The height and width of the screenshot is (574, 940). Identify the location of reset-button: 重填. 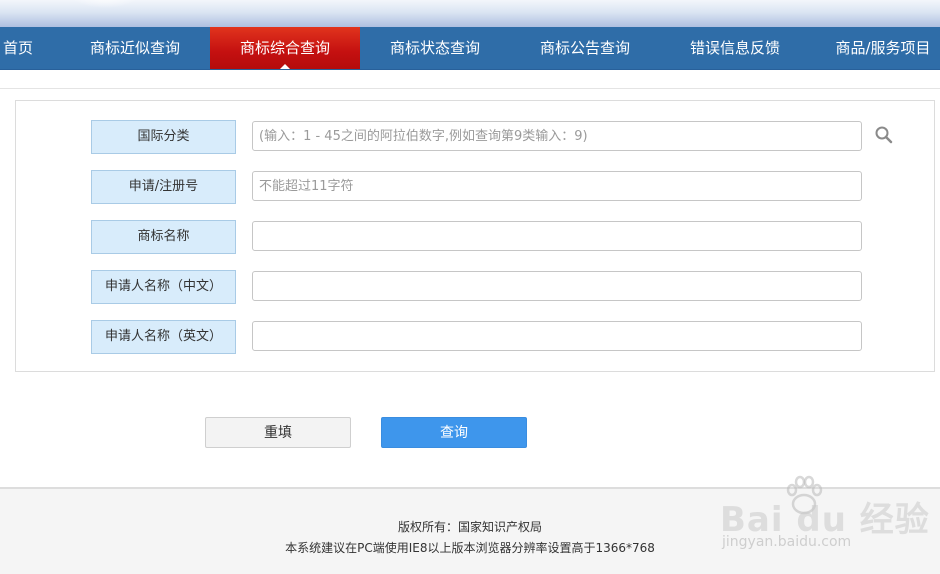
(278, 432).